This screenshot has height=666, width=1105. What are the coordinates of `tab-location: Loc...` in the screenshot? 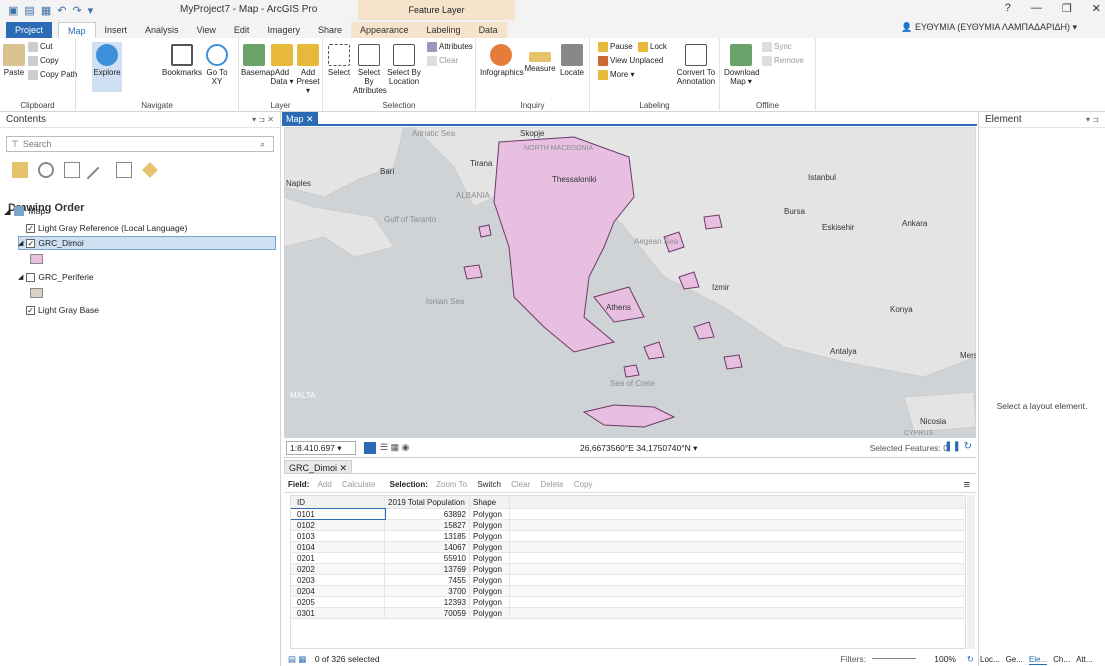 It's located at (990, 660).